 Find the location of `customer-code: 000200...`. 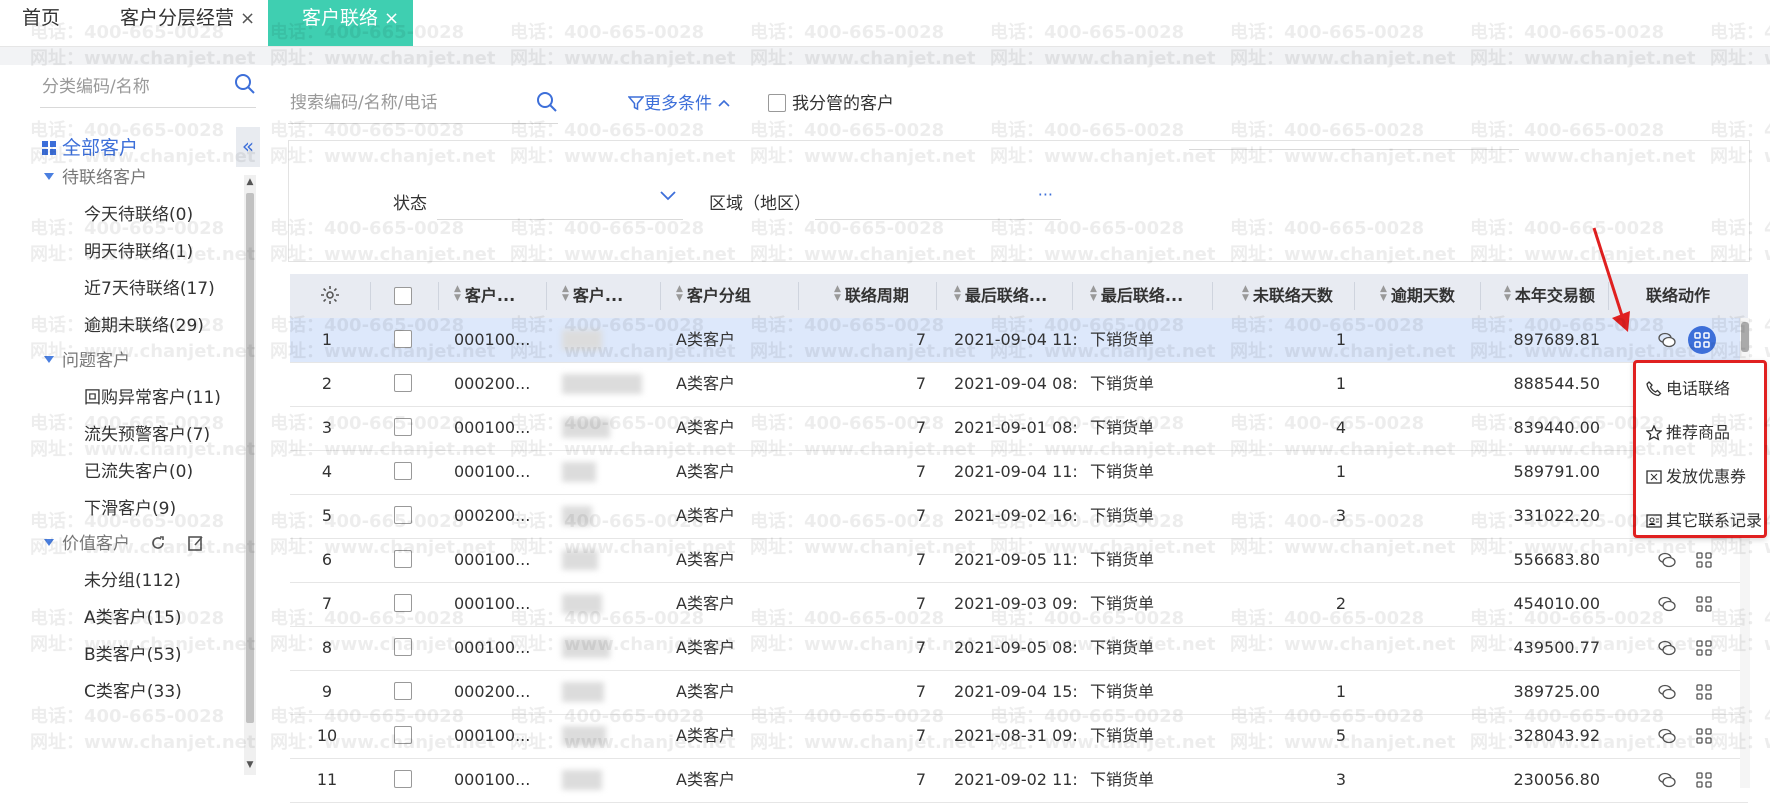

customer-code: 000200... is located at coordinates (492, 383).